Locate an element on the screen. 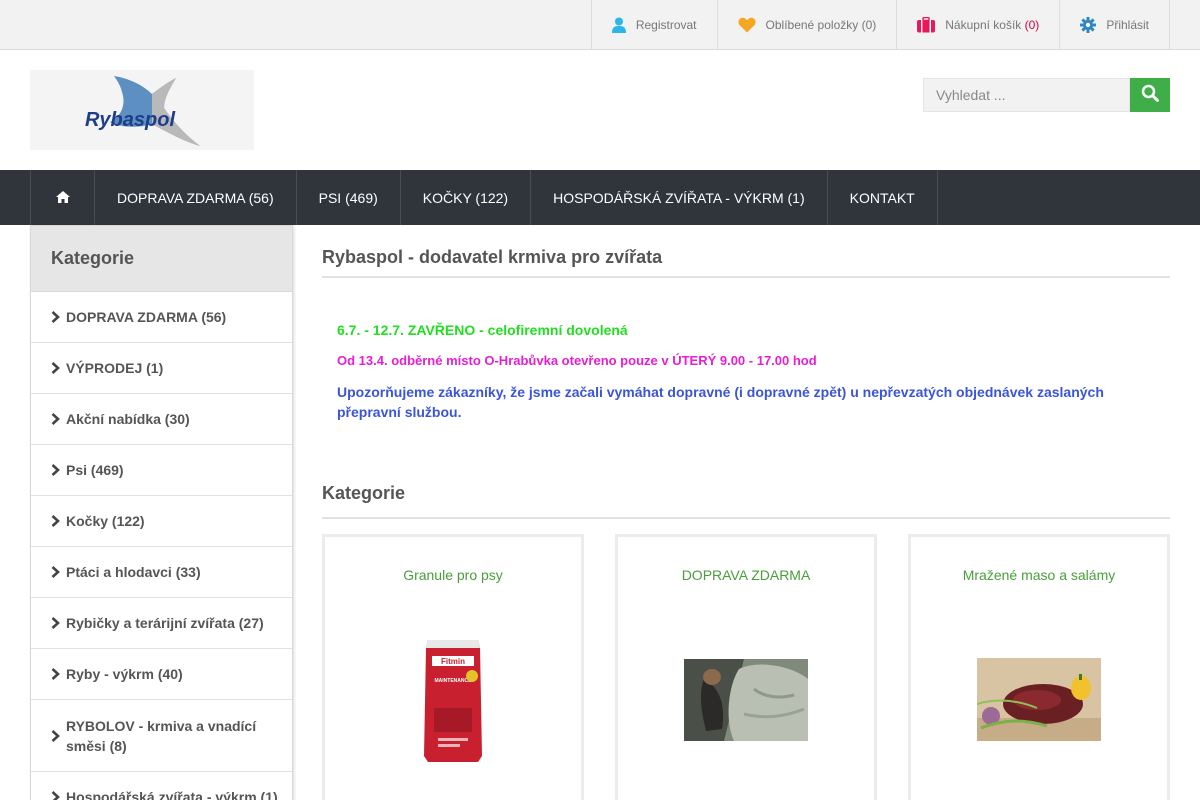  site-logo: Rybaspol is located at coordinates (142, 110).